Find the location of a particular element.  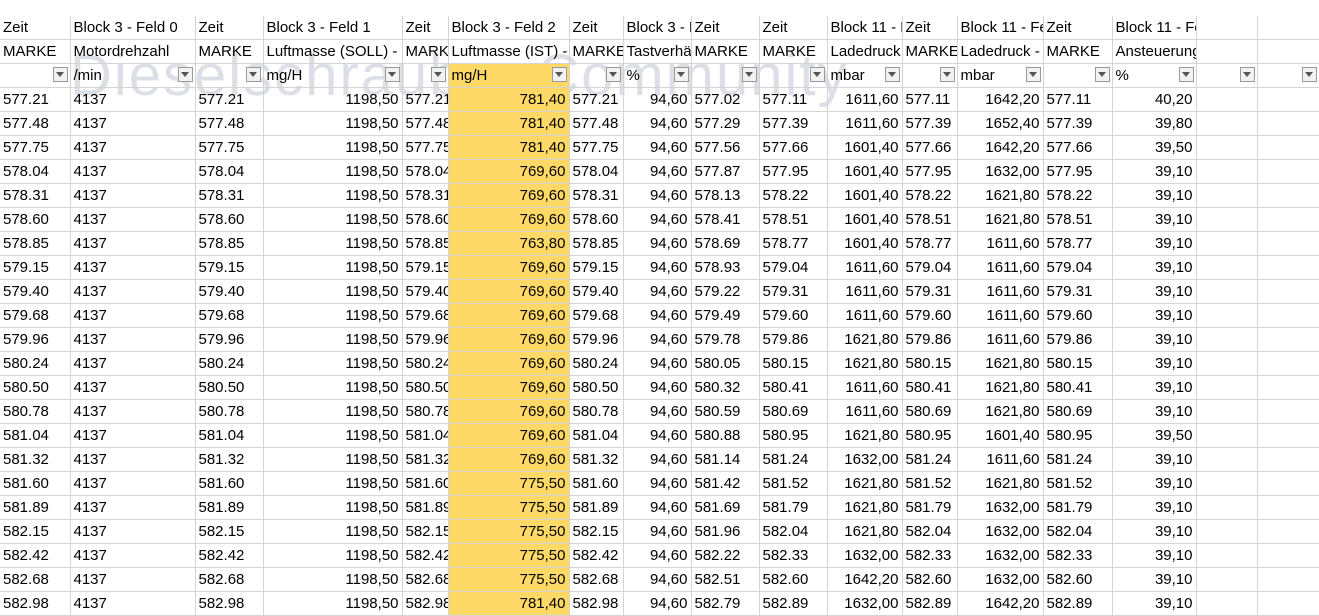

table-cell: 579.22 is located at coordinates (725, 291).